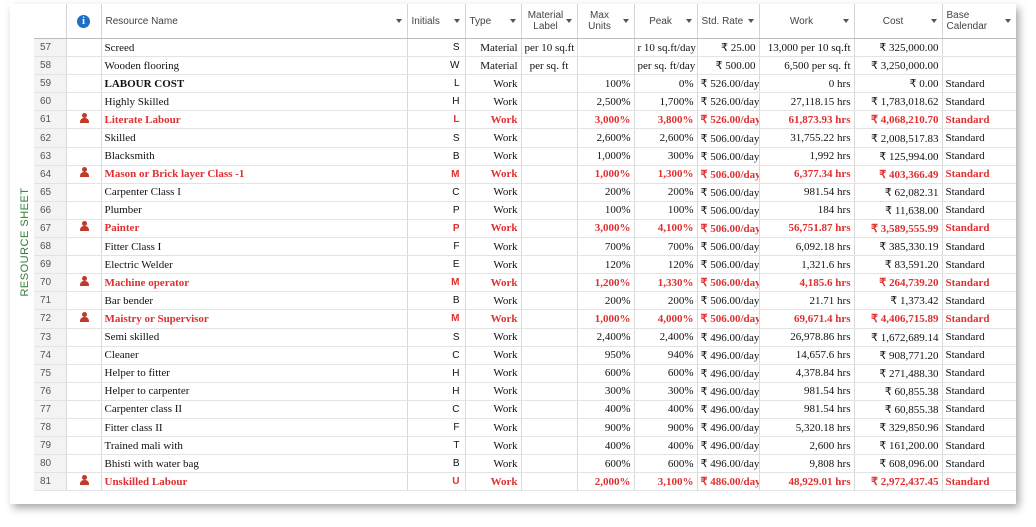  I want to click on max-units-cell: 2,500%, so click(606, 102).